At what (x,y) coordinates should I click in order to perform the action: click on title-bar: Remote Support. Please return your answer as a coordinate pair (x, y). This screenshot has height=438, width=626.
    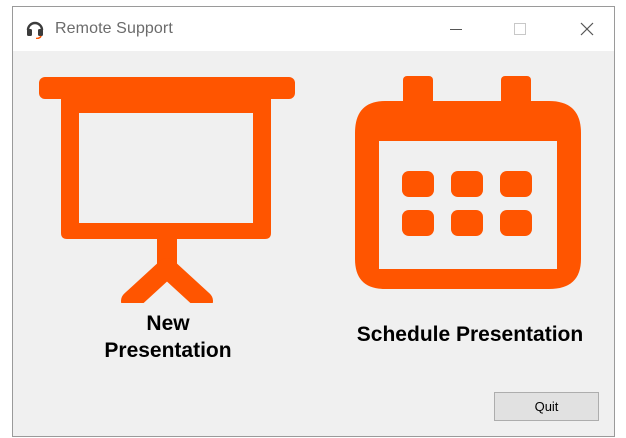
    Looking at the image, I should click on (313, 29).